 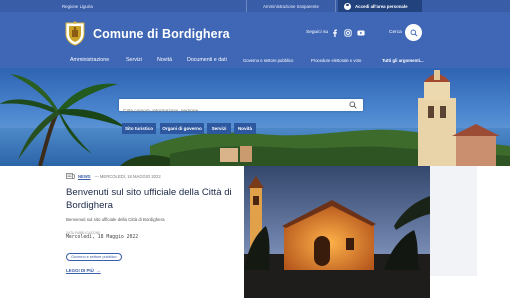 I want to click on topic-badge-label: Governo e settore pubblico, so click(x=94, y=257).